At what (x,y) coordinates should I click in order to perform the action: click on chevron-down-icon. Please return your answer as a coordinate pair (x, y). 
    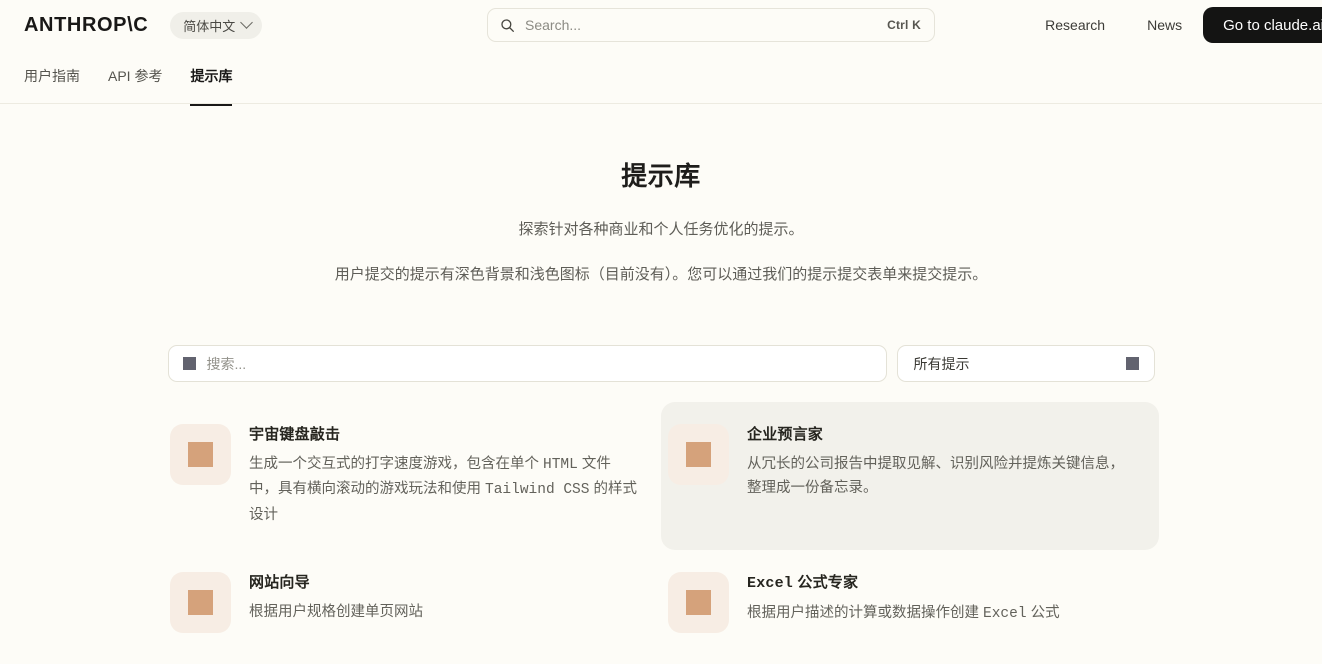
    Looking at the image, I should click on (247, 22).